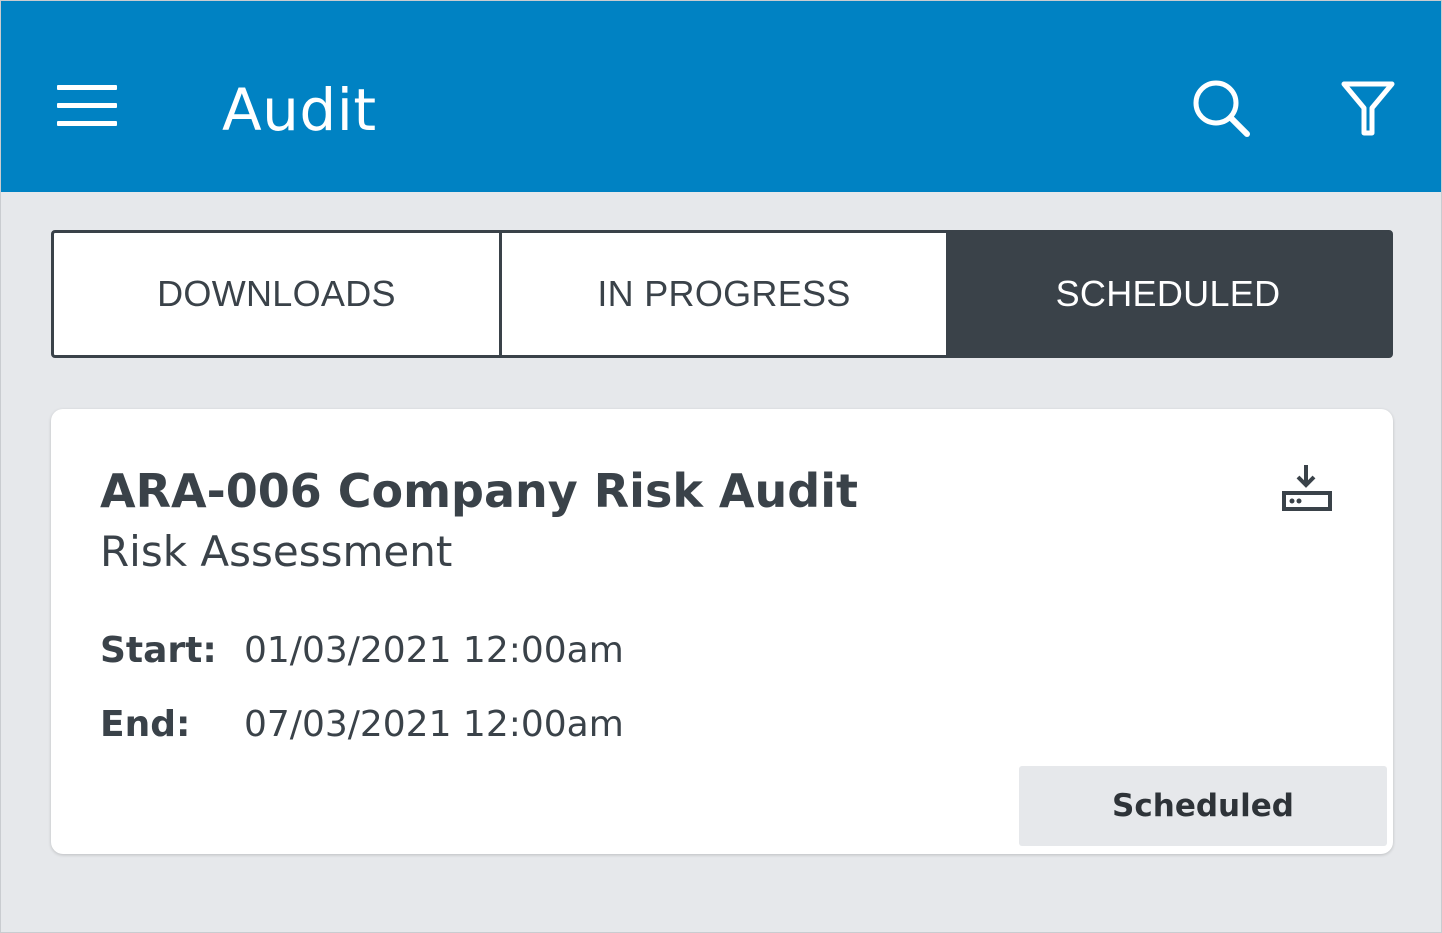 The height and width of the screenshot is (933, 1442). I want to click on search-icon, so click(1221, 109).